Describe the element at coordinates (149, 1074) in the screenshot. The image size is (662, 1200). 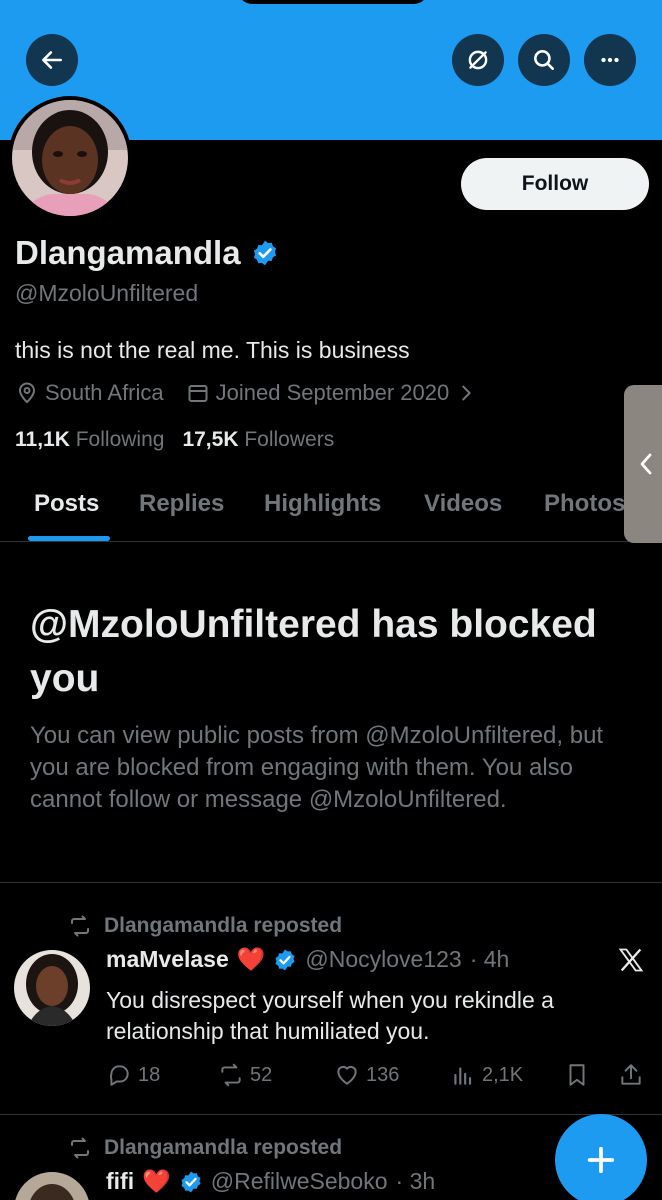
I see `reply-count: 18` at that location.